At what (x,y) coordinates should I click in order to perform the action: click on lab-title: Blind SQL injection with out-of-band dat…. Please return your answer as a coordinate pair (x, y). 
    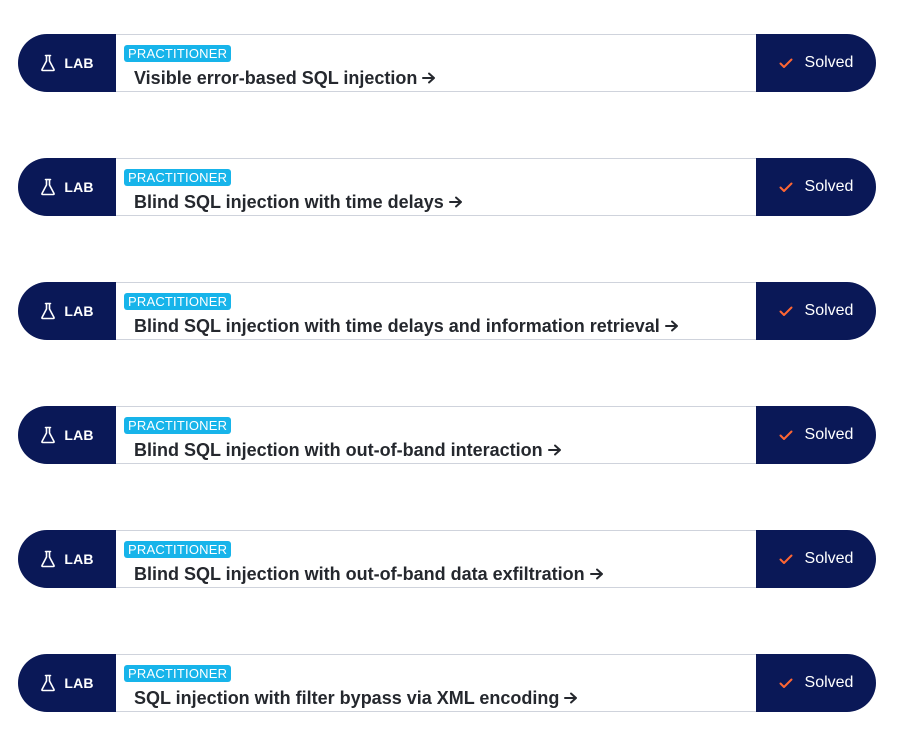
    Looking at the image, I should click on (359, 574).